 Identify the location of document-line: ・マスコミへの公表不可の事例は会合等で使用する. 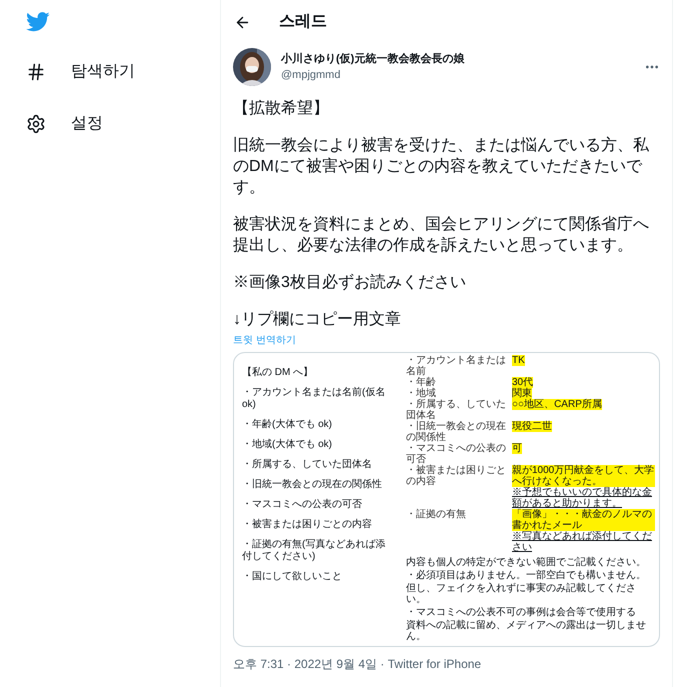
(521, 612).